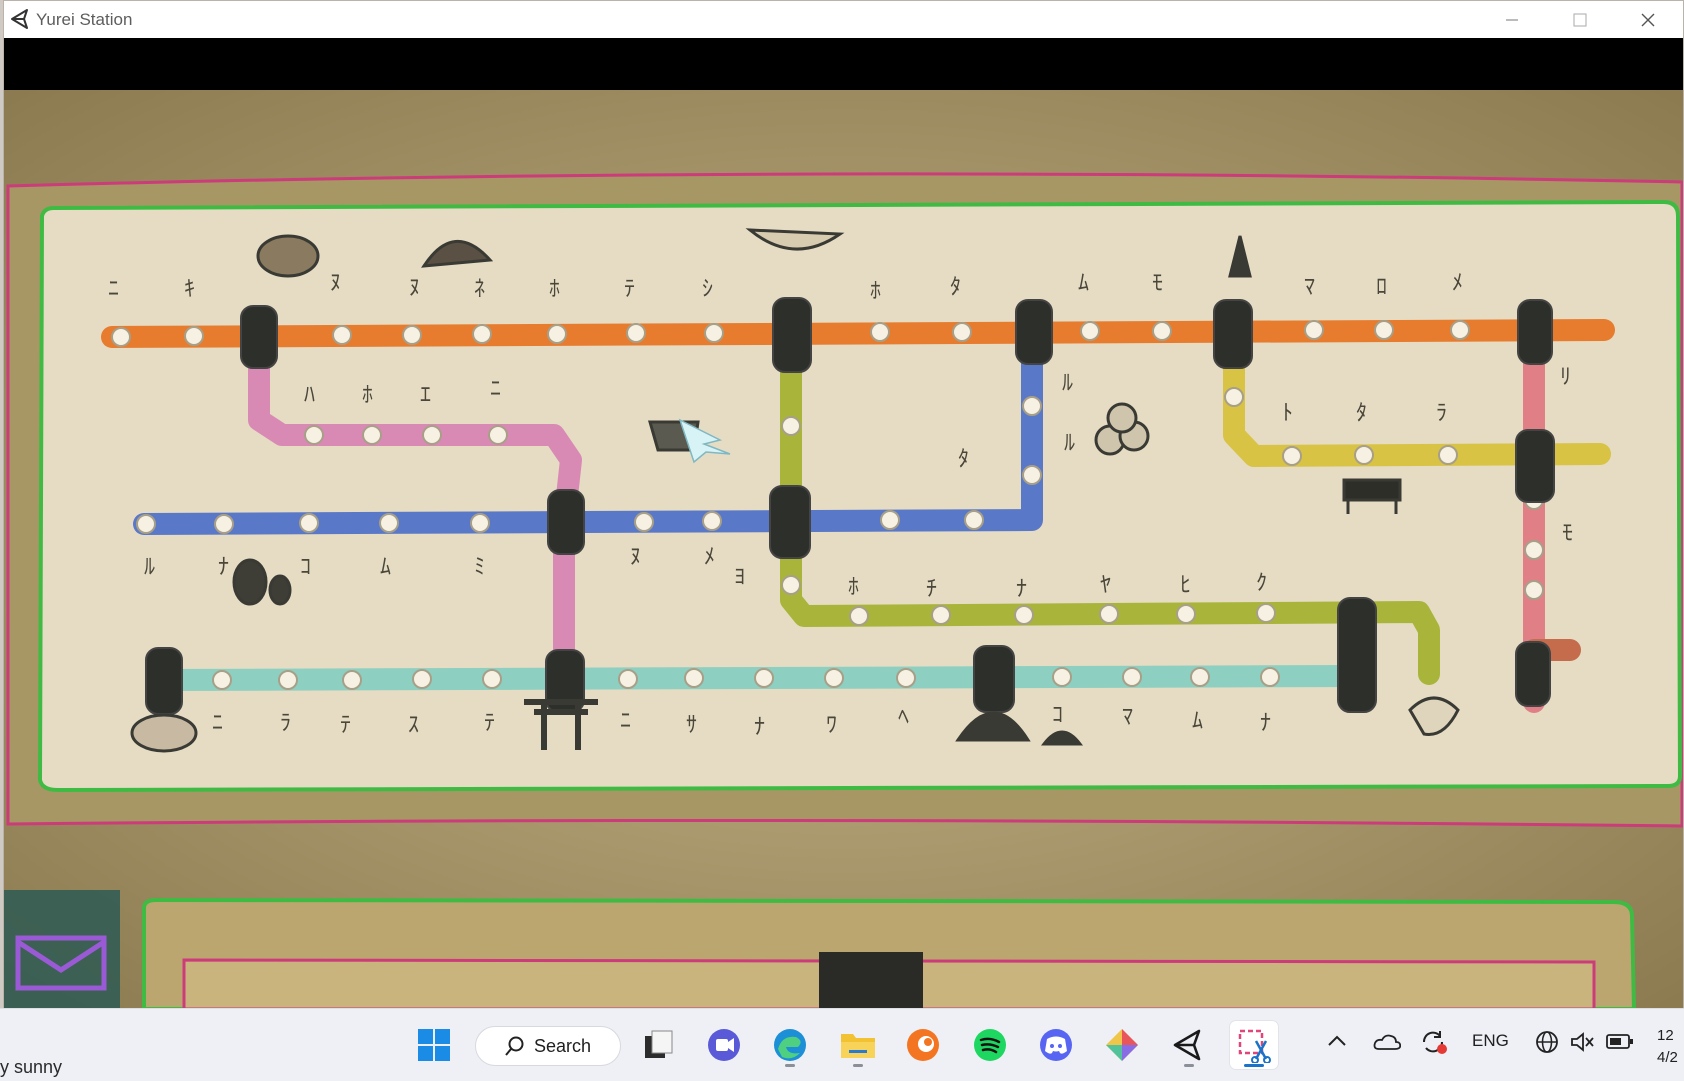  I want to click on svg-text: ｷ, so click(189, 289).